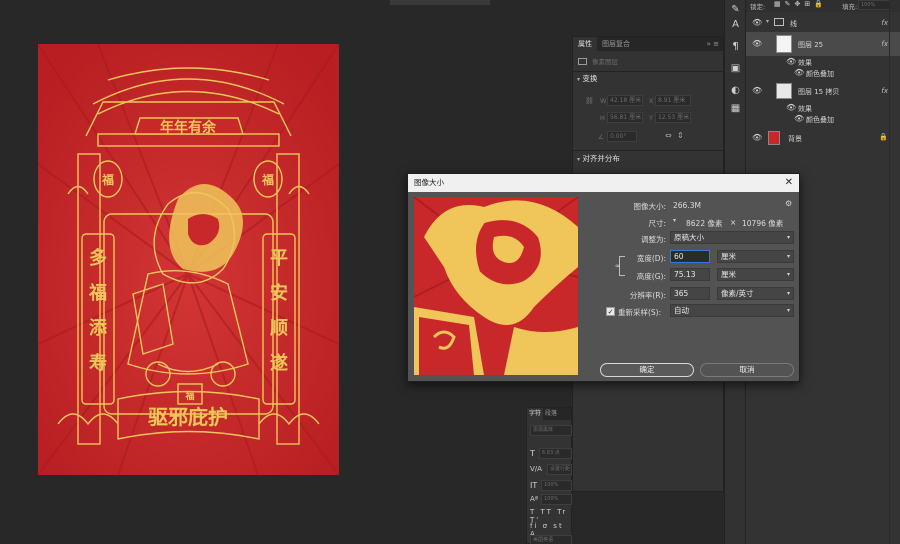 The height and width of the screenshot is (544, 900). I want to click on effects-label: 效果, so click(805, 109).